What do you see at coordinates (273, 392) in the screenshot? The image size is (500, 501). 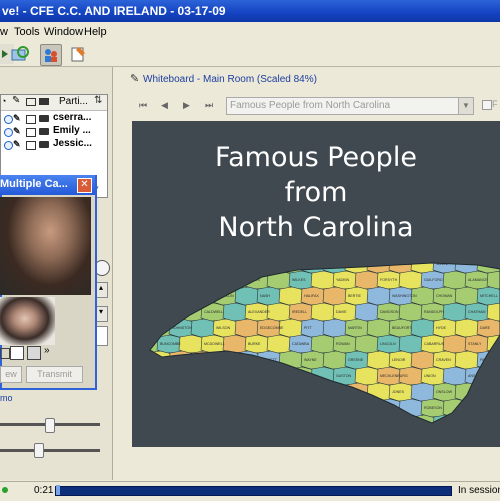 I see `county-label: CUMBERLAND` at bounding box center [273, 392].